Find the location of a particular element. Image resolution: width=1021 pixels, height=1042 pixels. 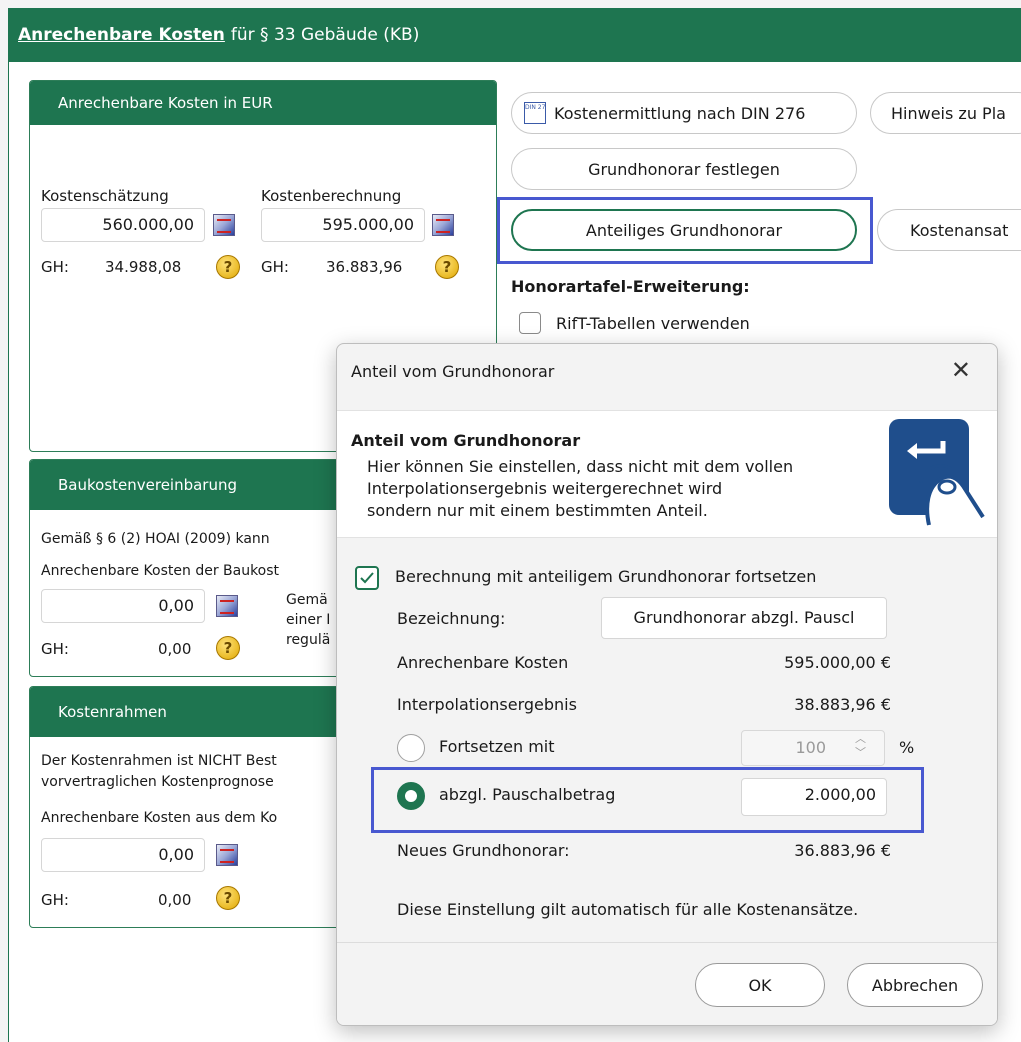

agreement-note: regulä is located at coordinates (308, 640).